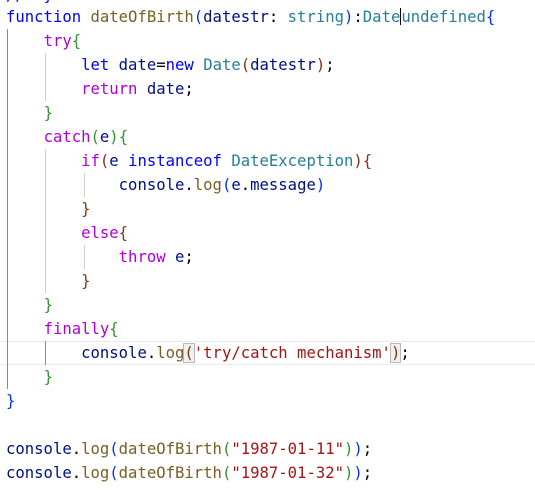 The image size is (535, 490). Describe the element at coordinates (270, 425) in the screenshot. I see `code-line` at that location.